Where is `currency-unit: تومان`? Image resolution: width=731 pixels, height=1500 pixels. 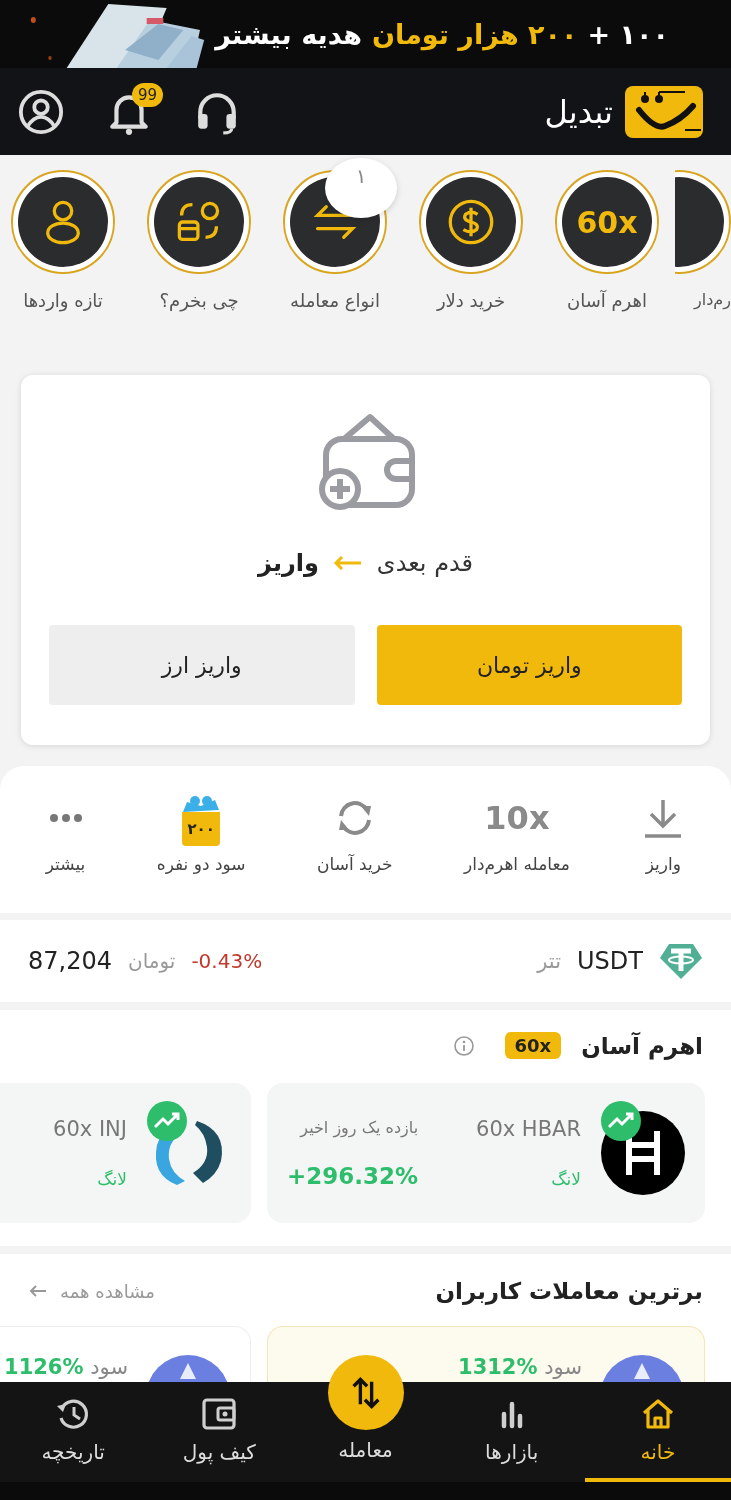
currency-unit: تومان is located at coordinates (152, 961).